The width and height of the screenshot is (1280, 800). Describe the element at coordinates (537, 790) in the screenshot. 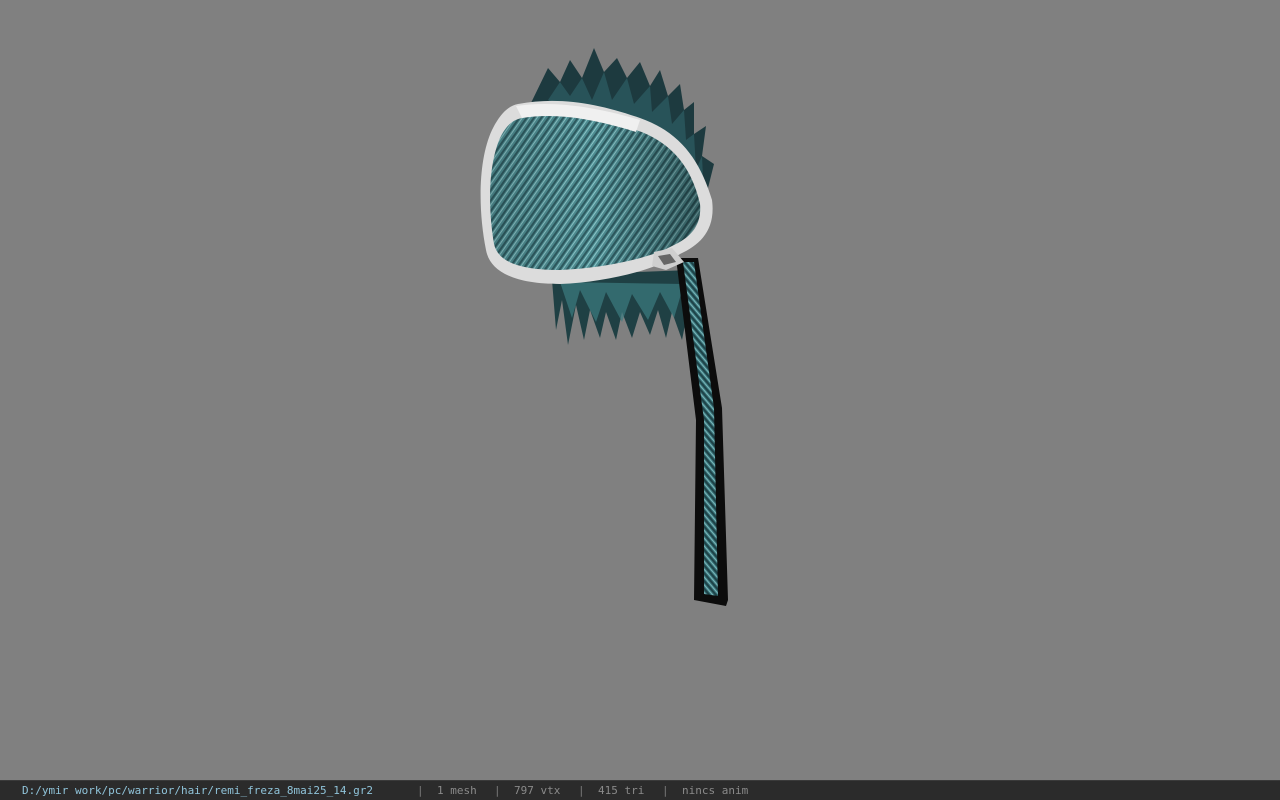

I see `vertex-count-label: 797 vtx` at that location.